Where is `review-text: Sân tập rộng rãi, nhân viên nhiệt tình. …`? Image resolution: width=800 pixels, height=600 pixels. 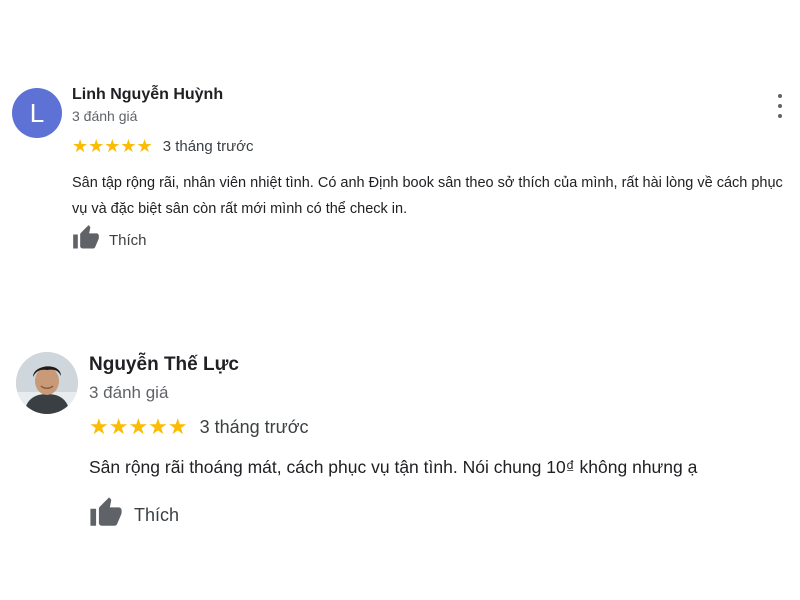 review-text: Sân tập rộng rãi, nhân viên nhiệt tình. … is located at coordinates (427, 196).